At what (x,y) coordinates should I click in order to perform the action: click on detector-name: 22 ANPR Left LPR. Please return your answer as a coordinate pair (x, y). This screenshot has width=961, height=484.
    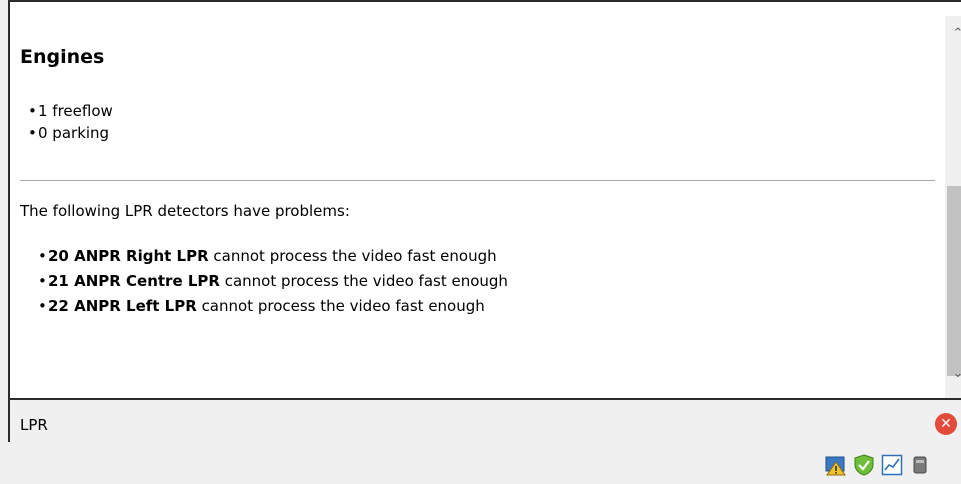
    Looking at the image, I should click on (122, 306).